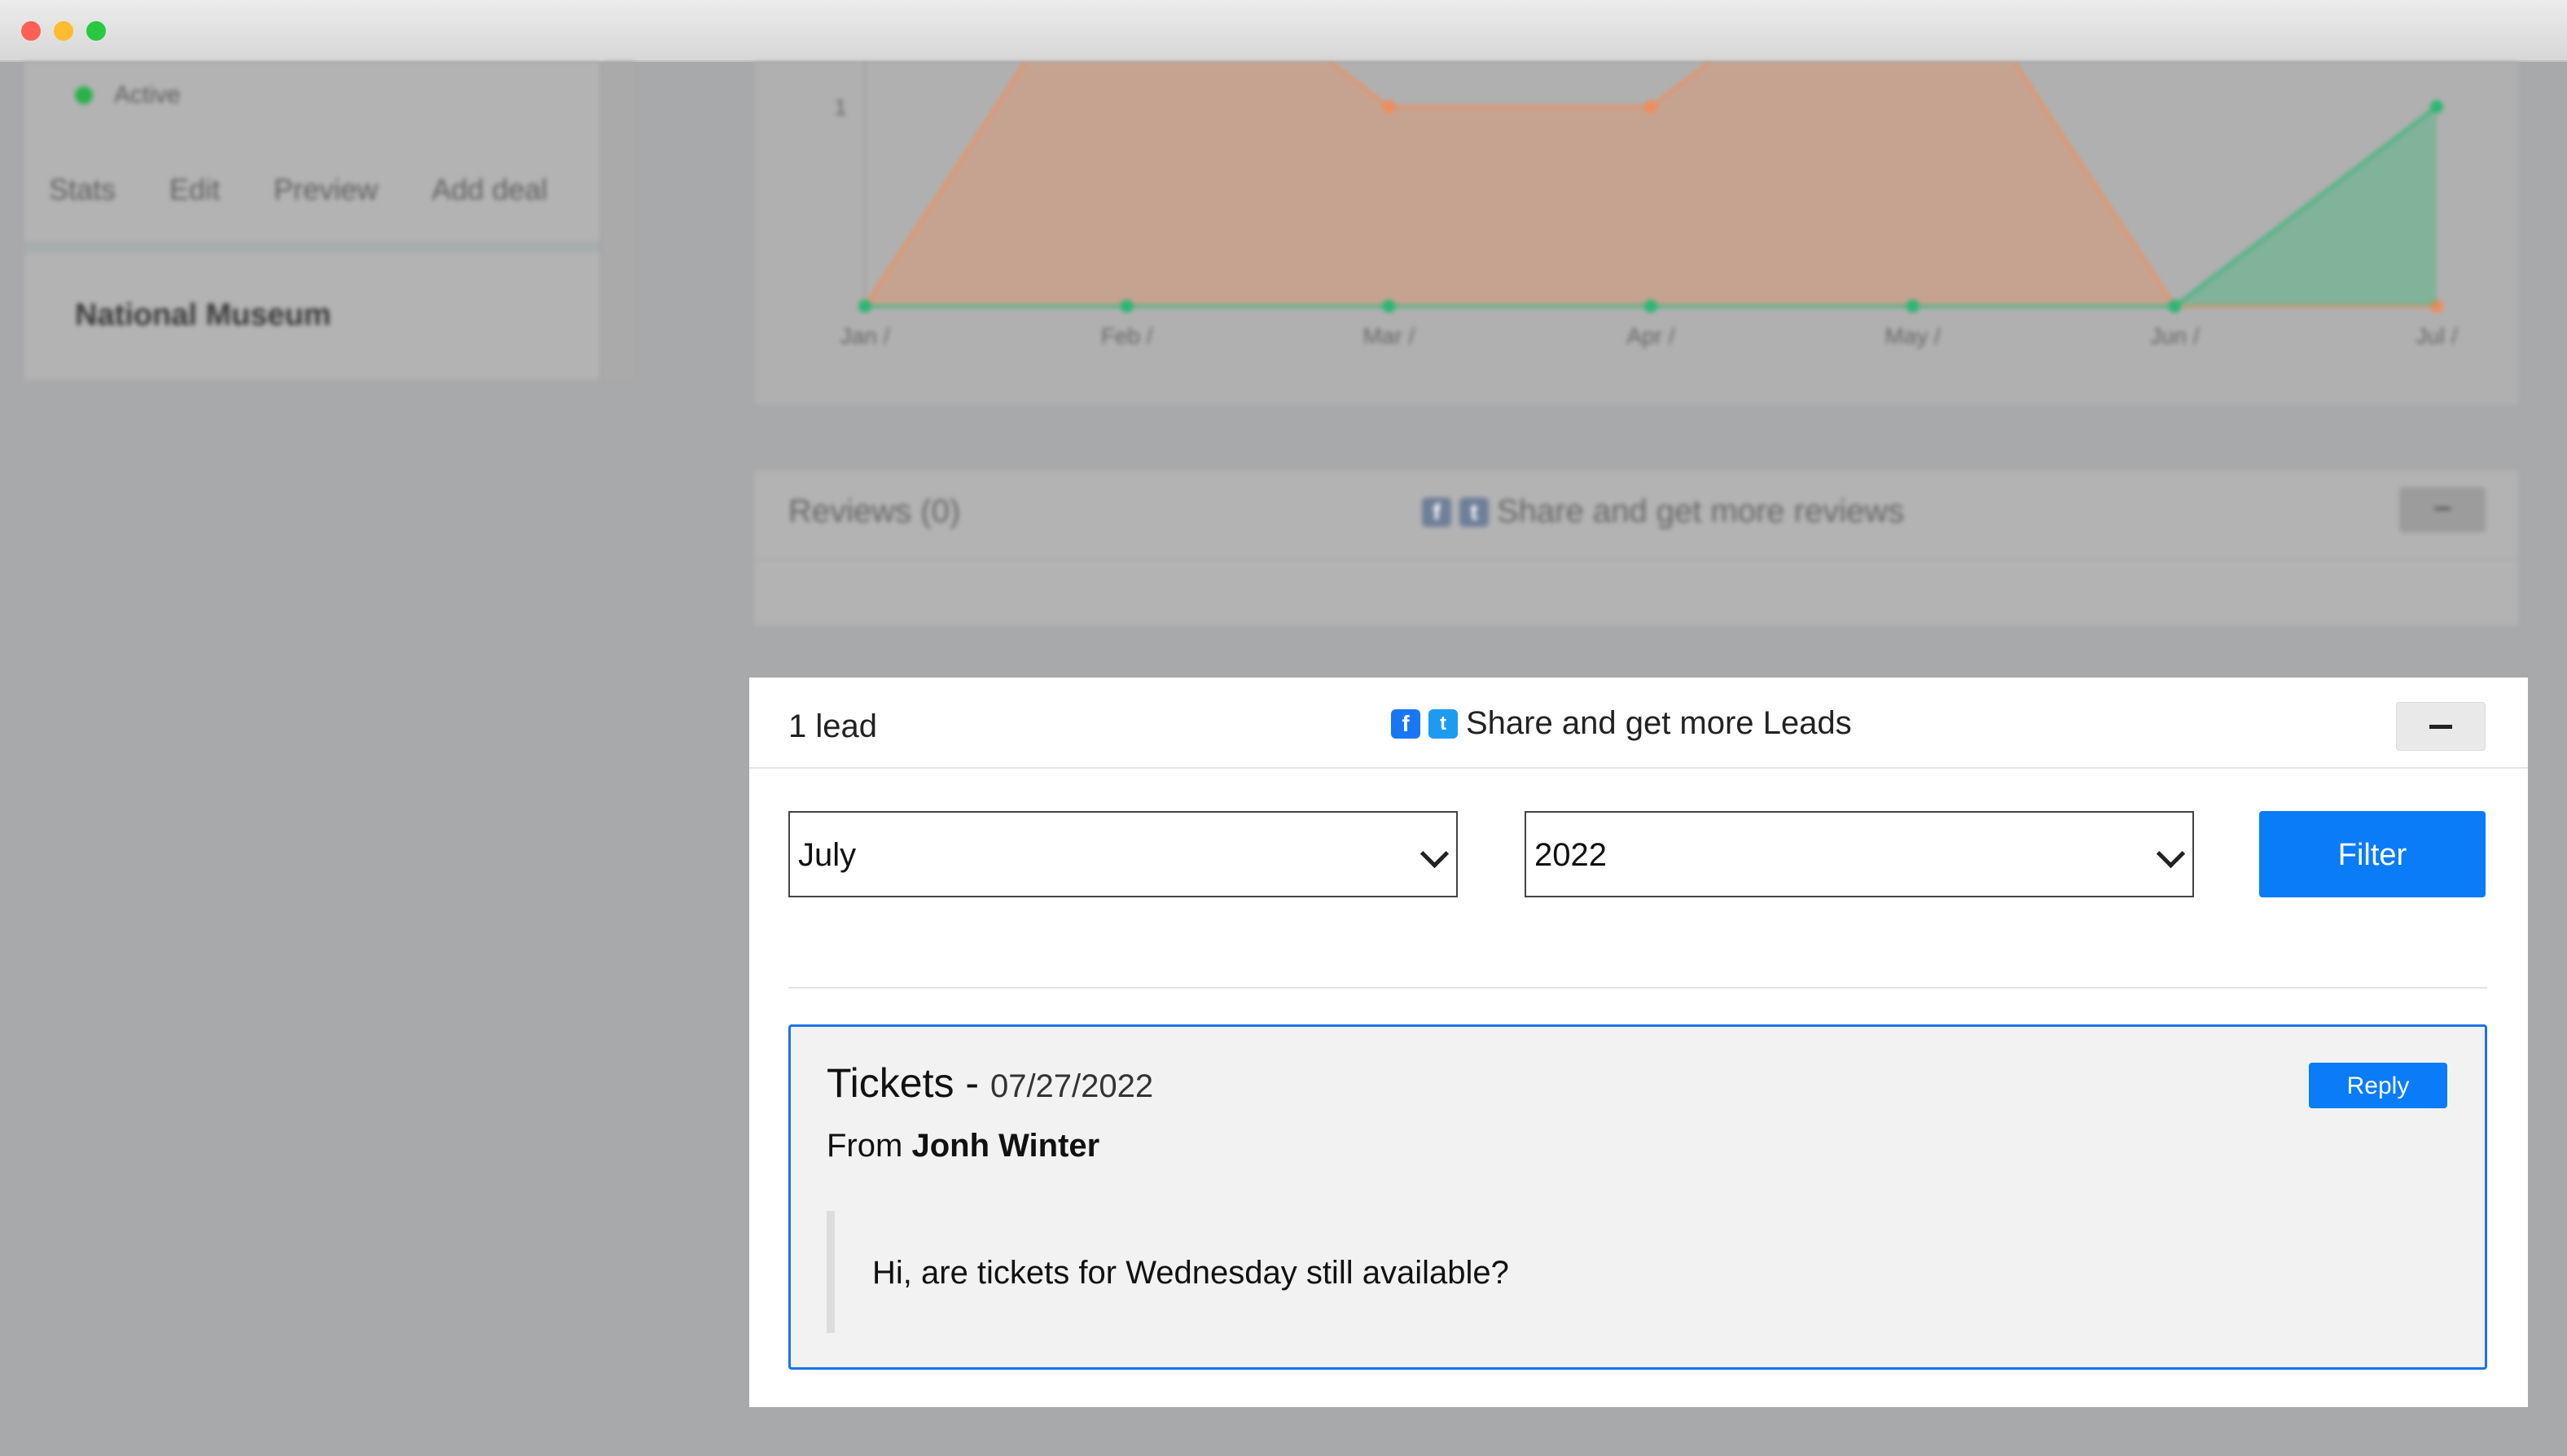 This screenshot has height=1456, width=2567. What do you see at coordinates (865, 1146) in the screenshot?
I see `lead-from-prefix: From` at bounding box center [865, 1146].